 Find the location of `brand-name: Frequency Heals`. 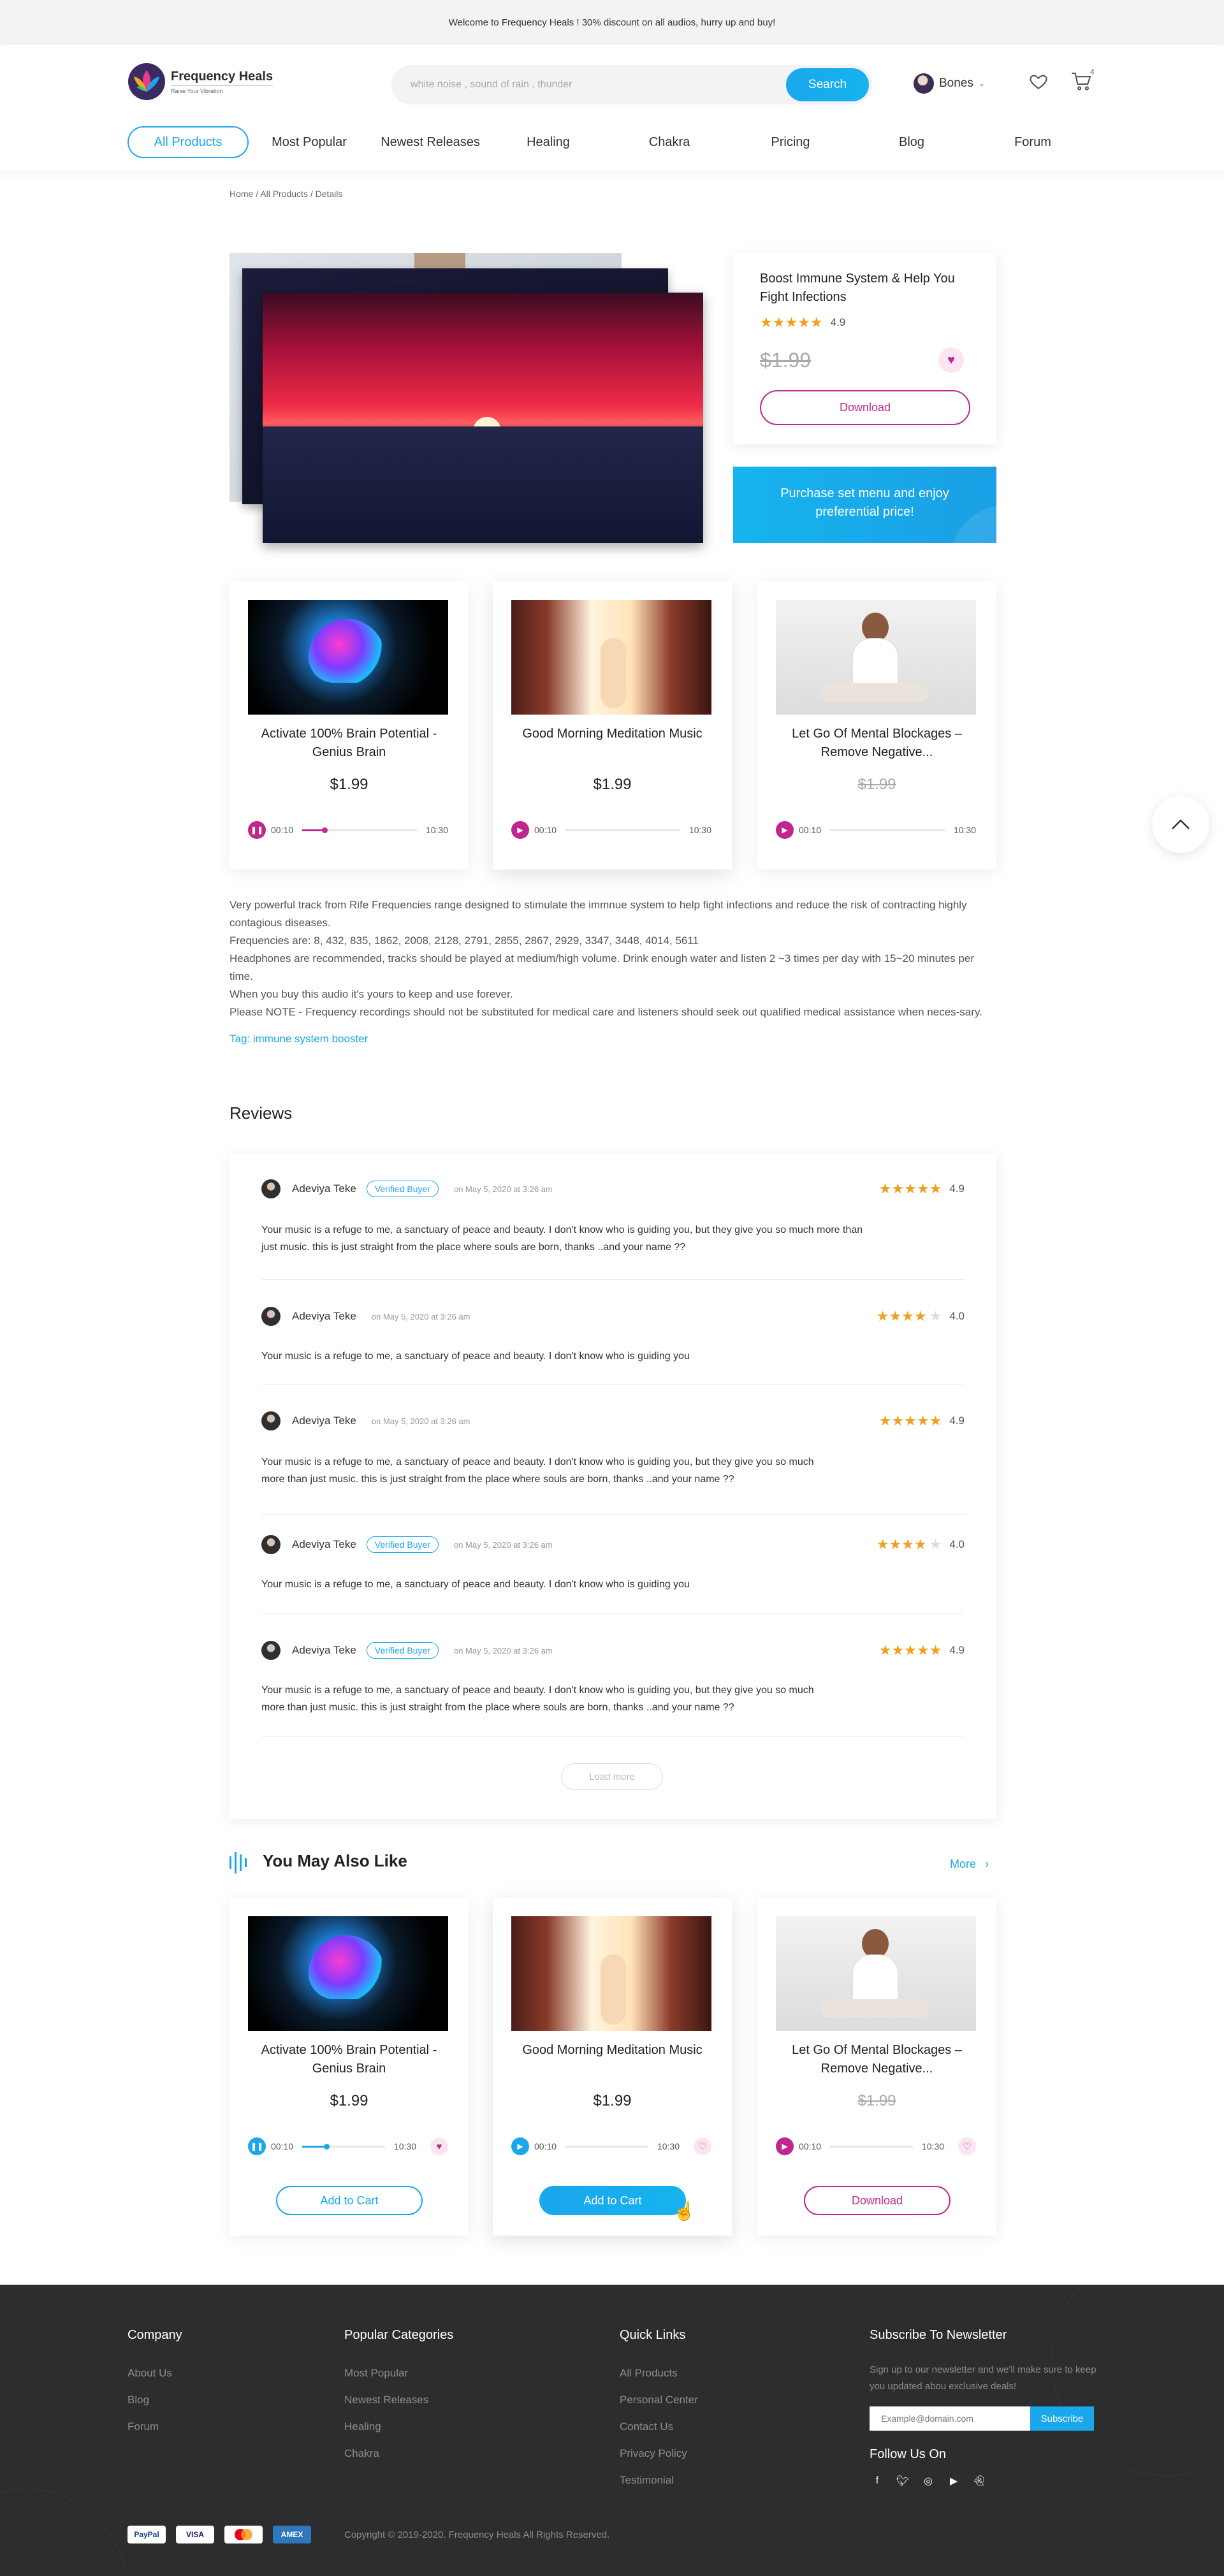

brand-name: Frequency Heals is located at coordinates (222, 76).